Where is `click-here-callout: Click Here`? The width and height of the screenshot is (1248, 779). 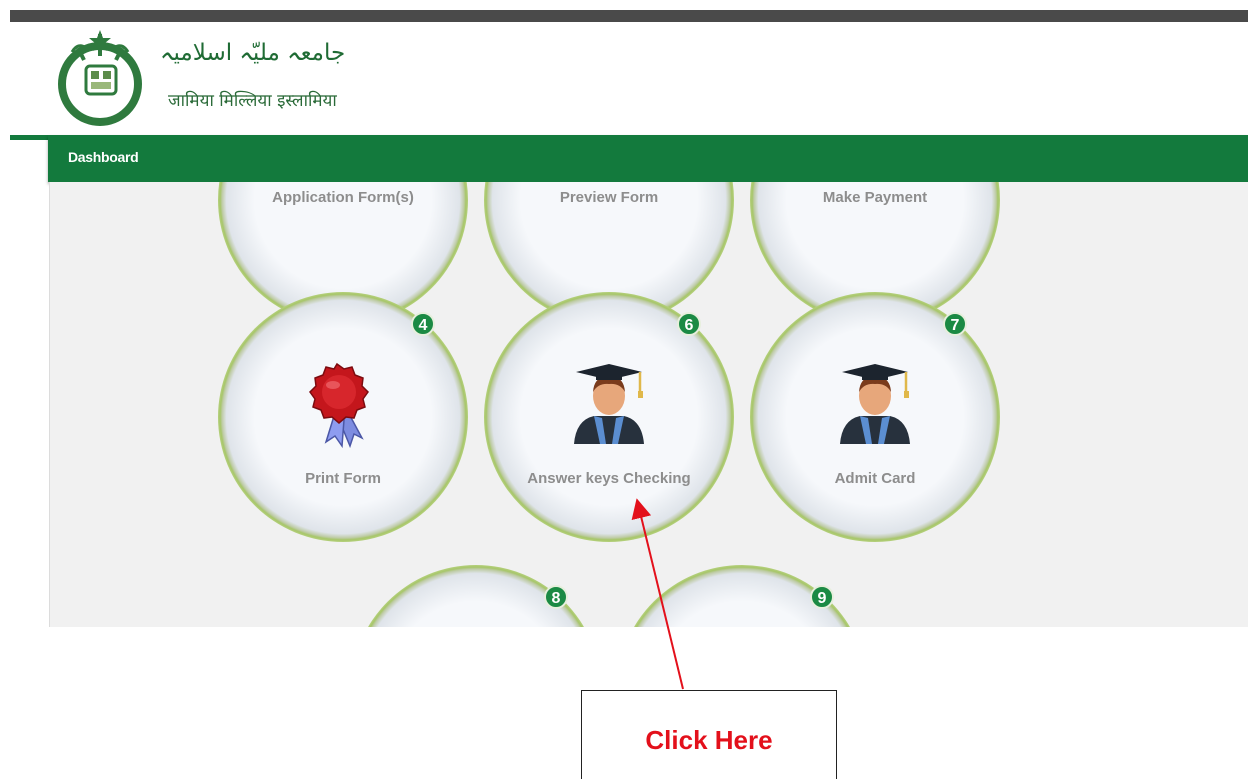
click-here-callout: Click Here is located at coordinates (709, 734).